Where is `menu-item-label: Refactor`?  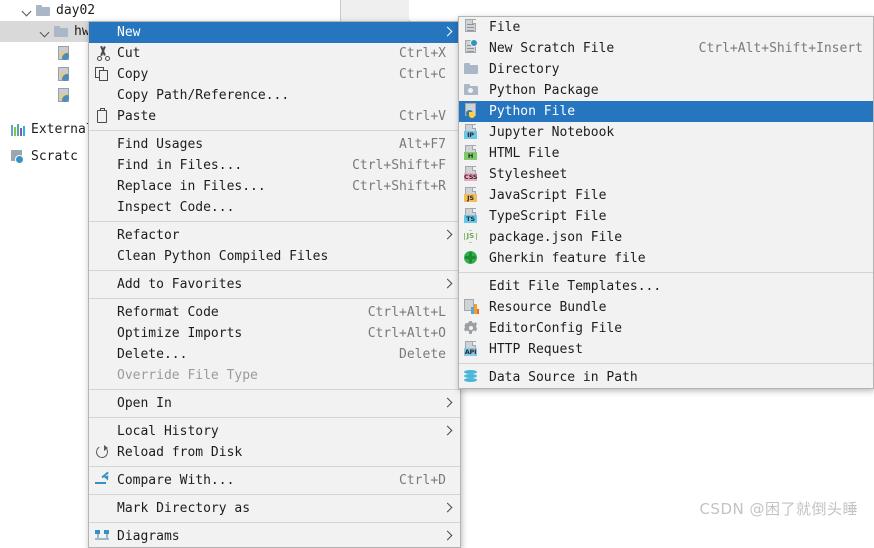
menu-item-label: Refactor is located at coordinates (148, 235).